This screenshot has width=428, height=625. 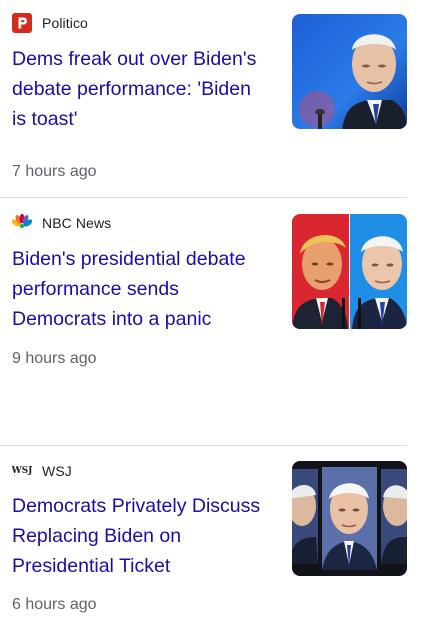 I want to click on source-row: Politico, so click(x=50, y=23).